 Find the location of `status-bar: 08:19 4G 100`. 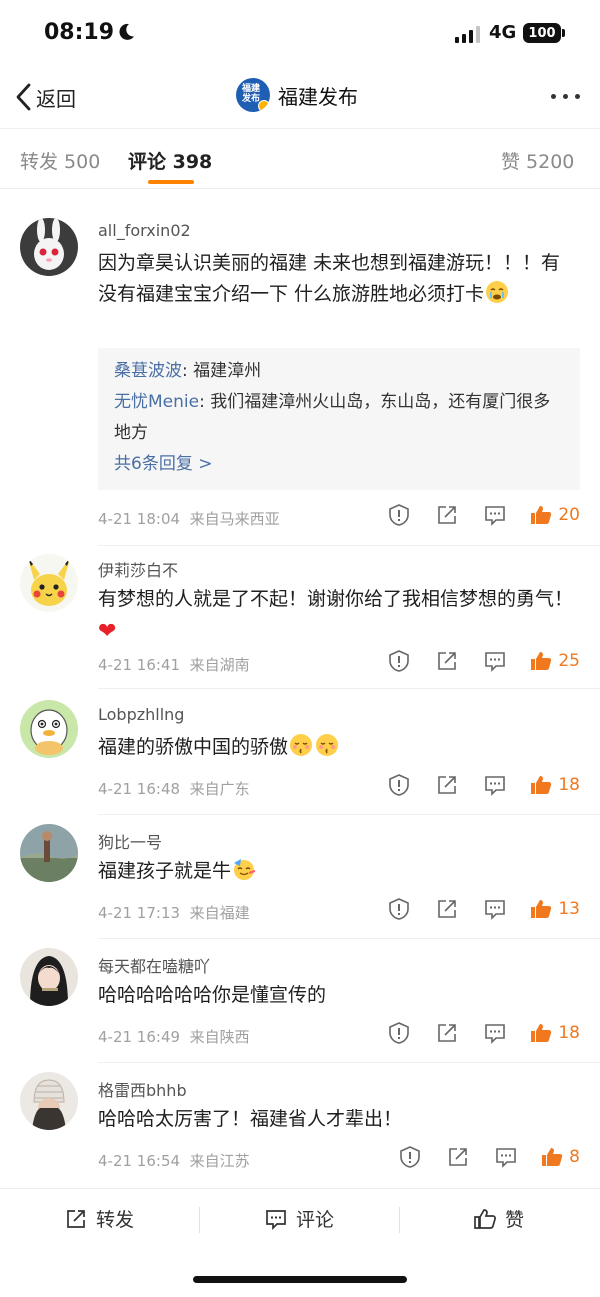

status-bar: 08:19 4G 100 is located at coordinates (300, 35).